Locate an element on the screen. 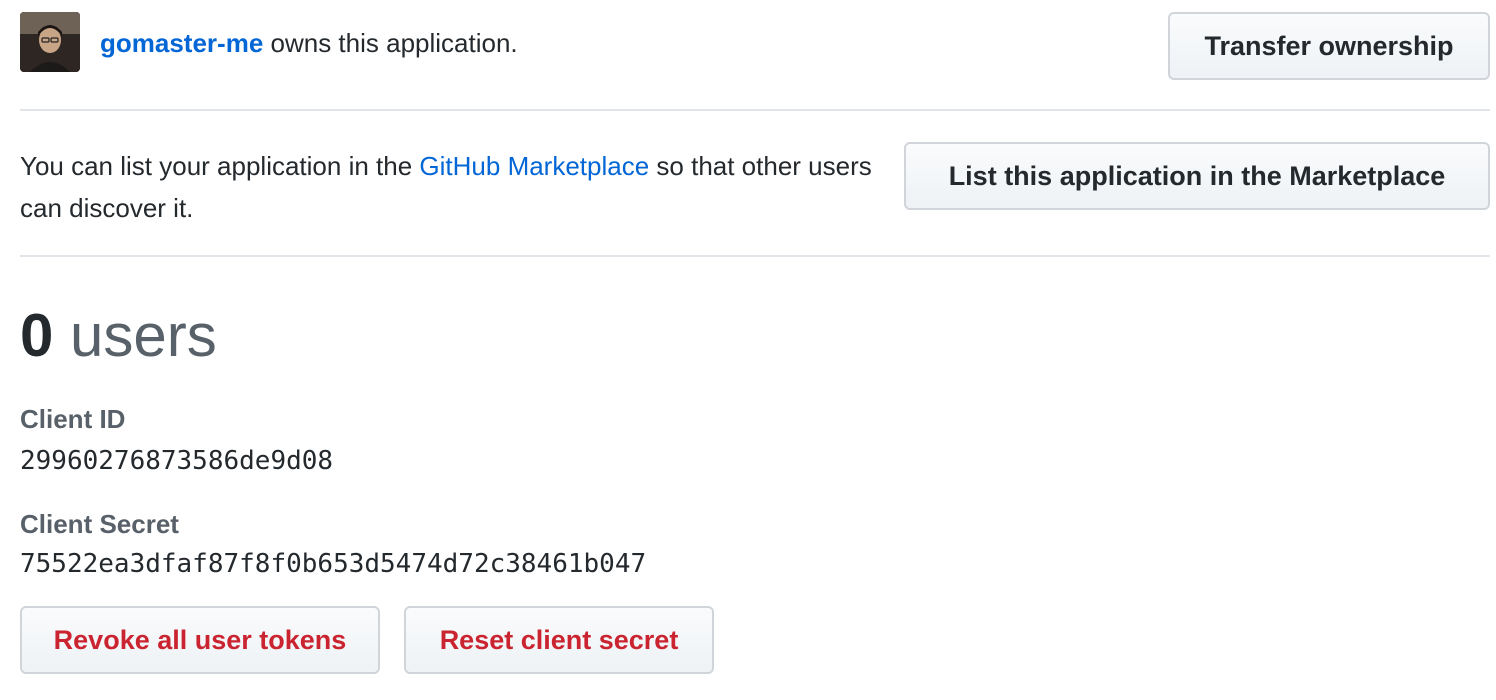 The image size is (1496, 700). owner-statement: gomaster-me owns this application. is located at coordinates (309, 43).